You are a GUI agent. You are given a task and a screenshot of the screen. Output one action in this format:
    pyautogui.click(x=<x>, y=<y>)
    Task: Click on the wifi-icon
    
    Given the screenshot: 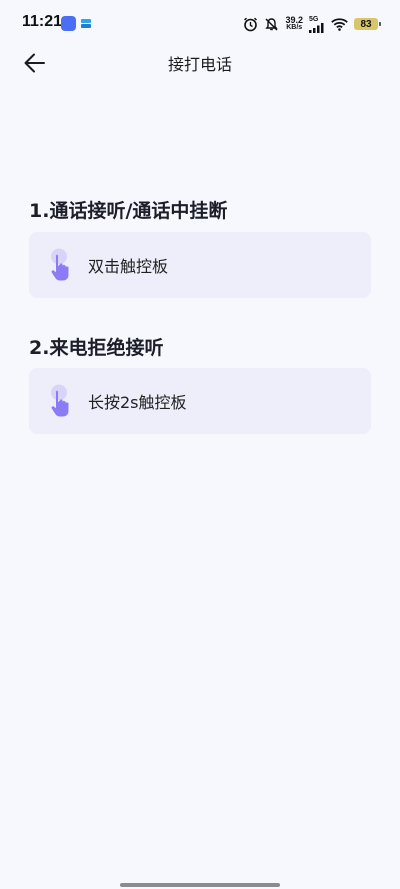 What is the action you would take?
    pyautogui.click(x=339, y=24)
    